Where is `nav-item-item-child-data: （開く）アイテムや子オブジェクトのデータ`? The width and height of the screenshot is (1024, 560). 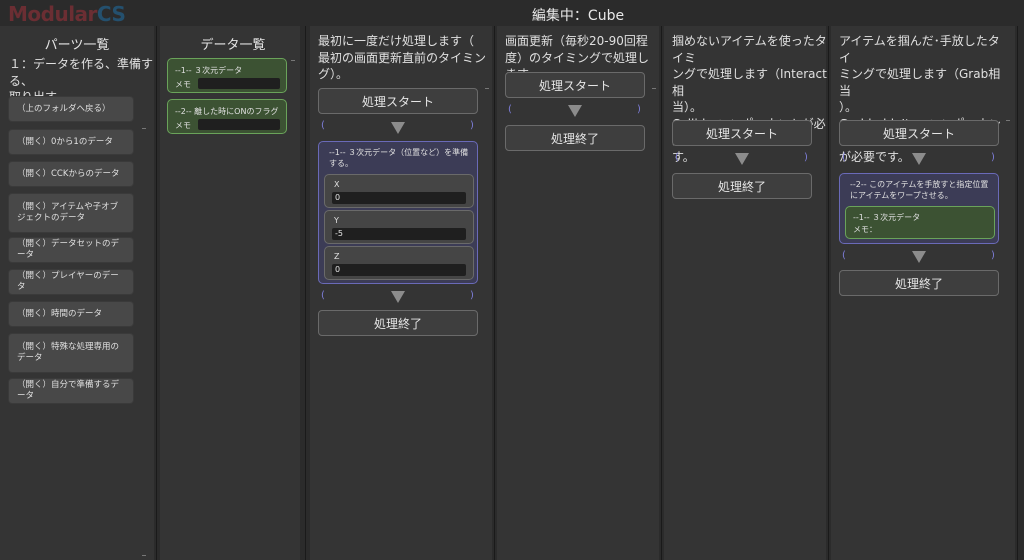 nav-item-item-child-data: （開く）アイテムや子オブジェクトのデータ is located at coordinates (71, 213).